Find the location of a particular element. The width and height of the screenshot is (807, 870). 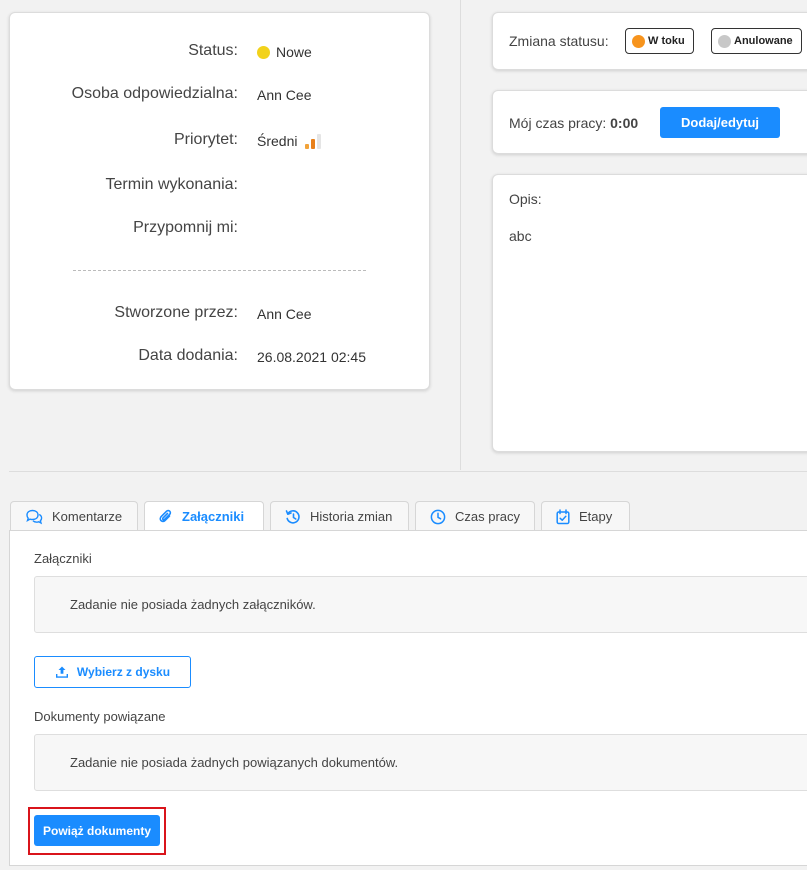

responsible-row: Osoba odpowiedzialna: Ann Cee is located at coordinates (219, 96).